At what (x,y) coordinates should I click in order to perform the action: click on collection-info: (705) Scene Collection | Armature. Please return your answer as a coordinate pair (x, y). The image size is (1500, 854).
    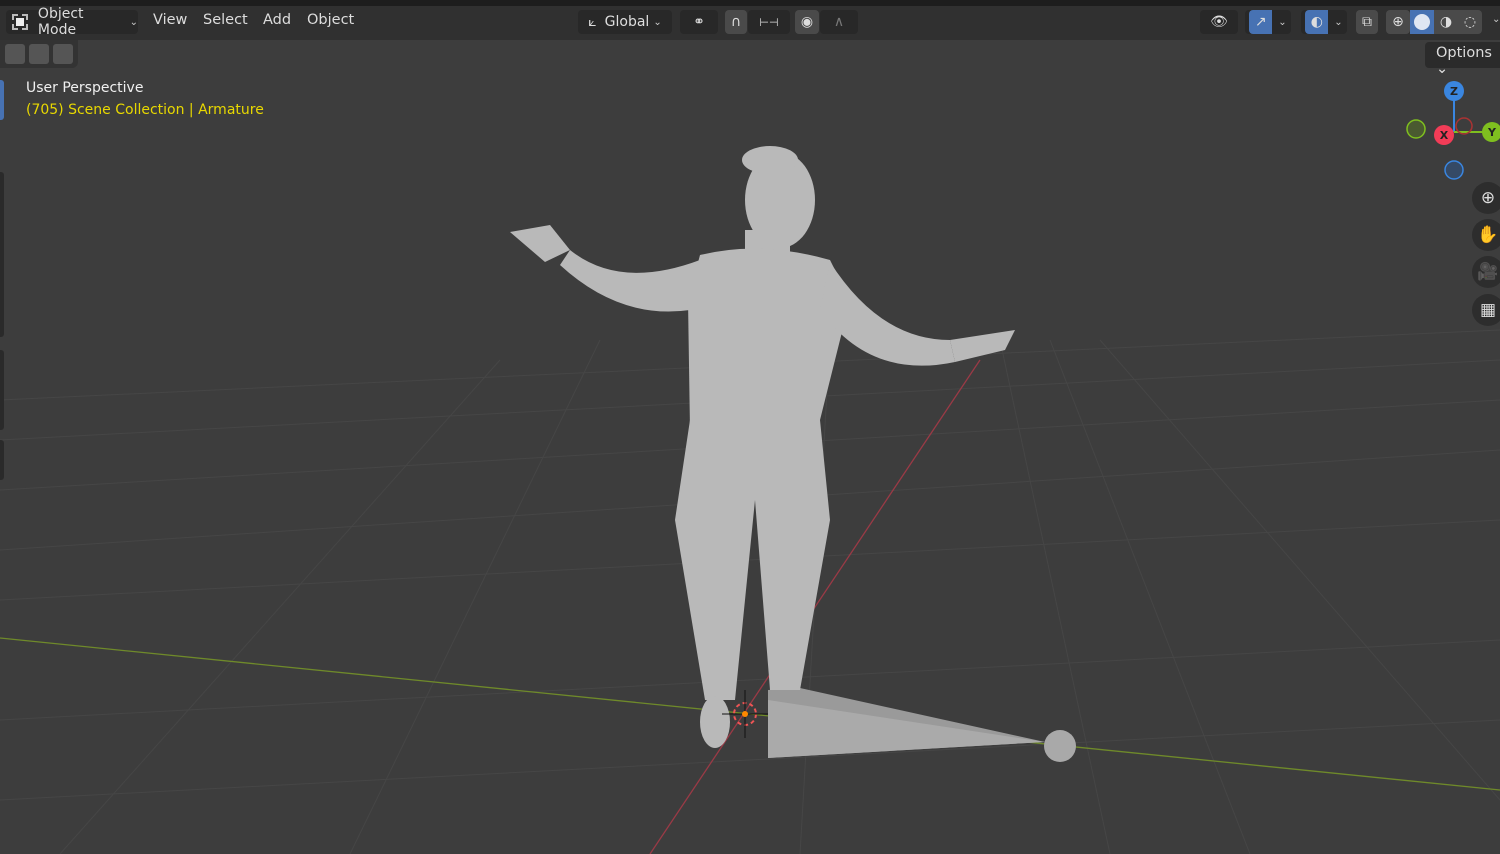
    Looking at the image, I should click on (145, 110).